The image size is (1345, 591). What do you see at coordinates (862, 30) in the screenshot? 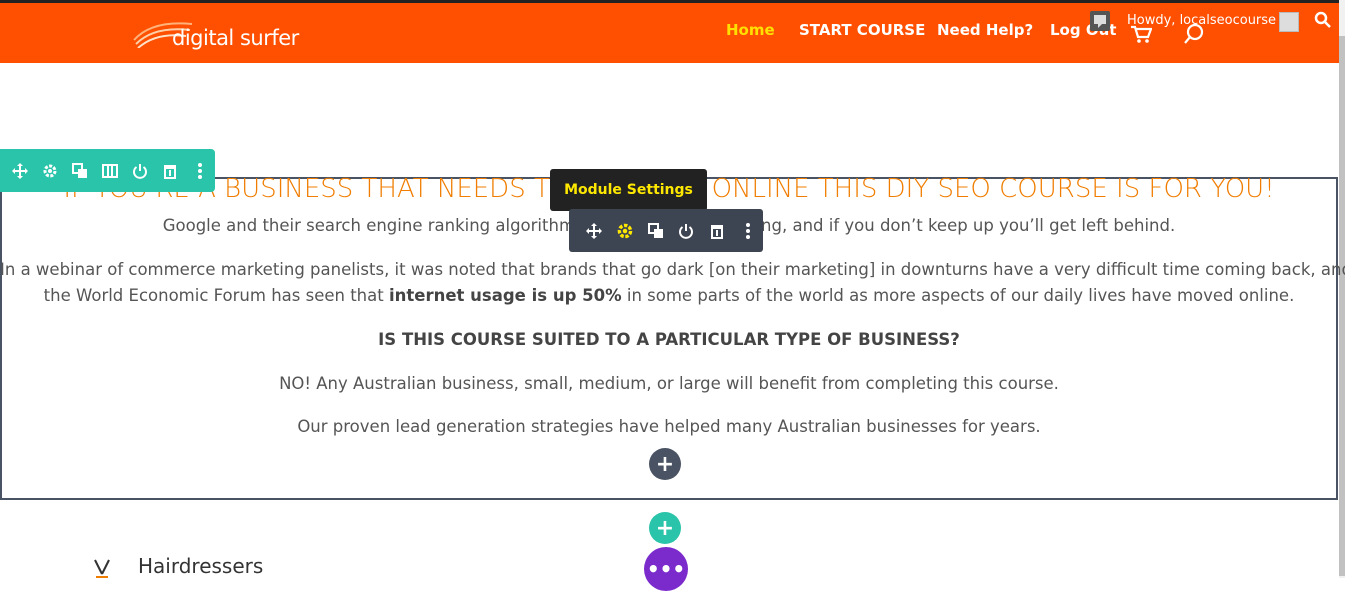
I see `nav-start-course: START COURSE` at bounding box center [862, 30].